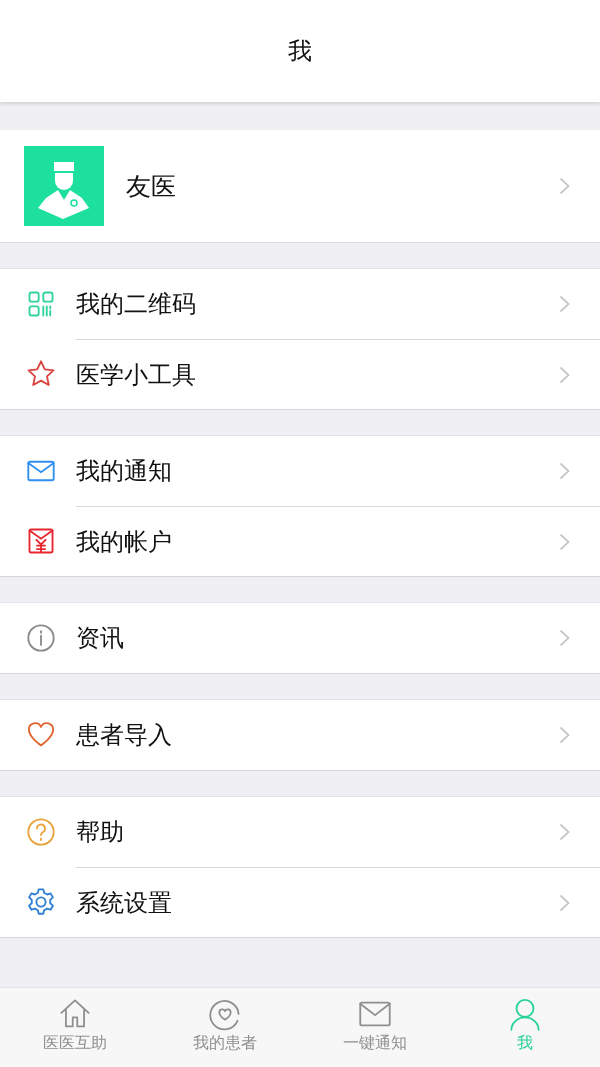  I want to click on menu-item: 医学小工具, so click(300, 374).